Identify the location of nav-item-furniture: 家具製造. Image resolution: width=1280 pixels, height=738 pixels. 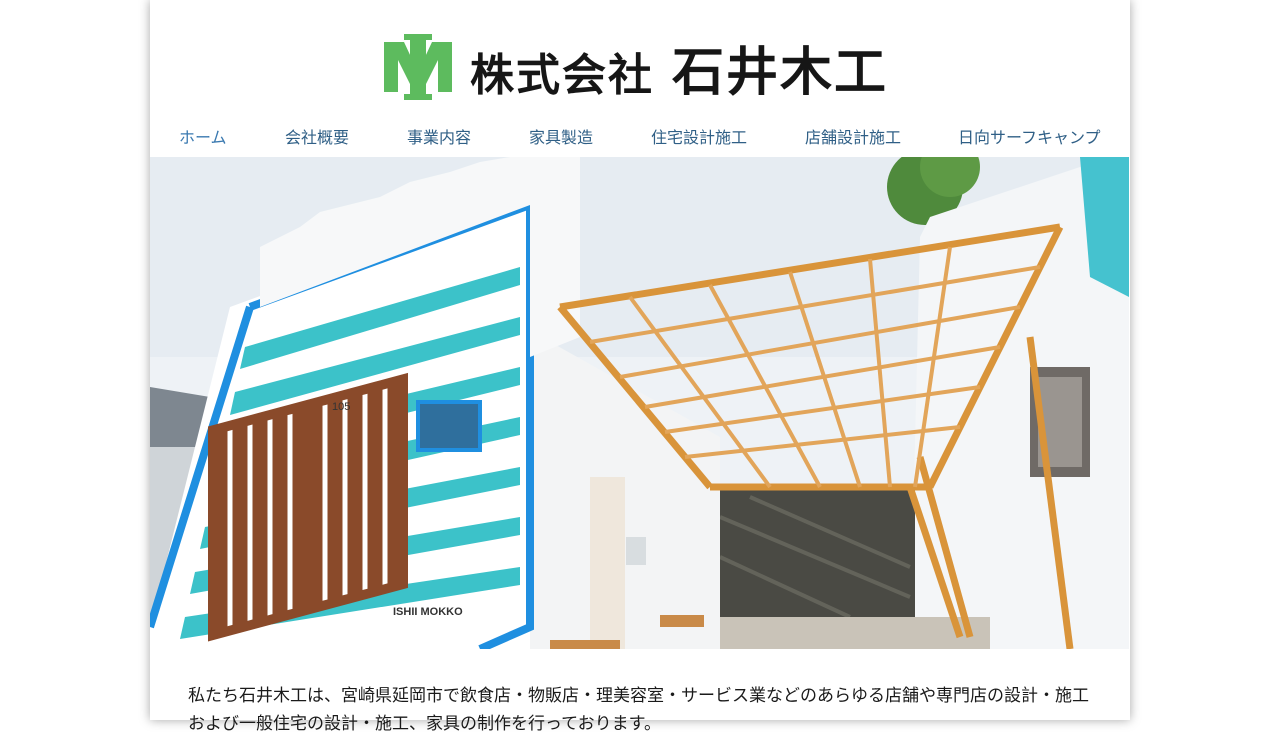
(561, 136).